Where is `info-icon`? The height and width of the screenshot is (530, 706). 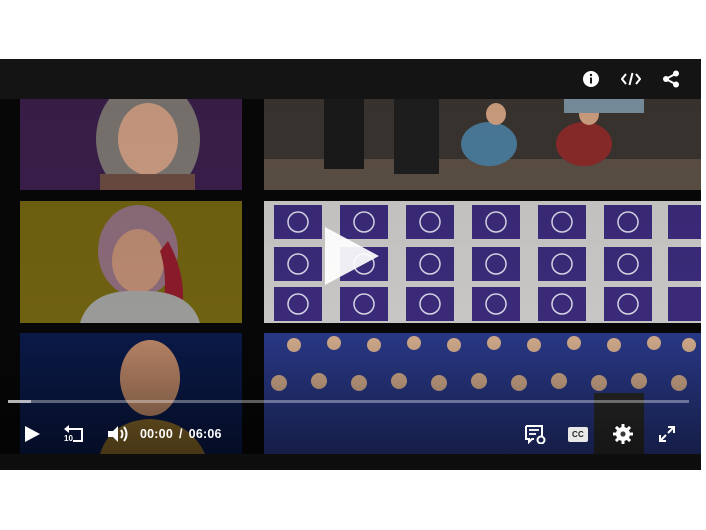
info-icon is located at coordinates (591, 79).